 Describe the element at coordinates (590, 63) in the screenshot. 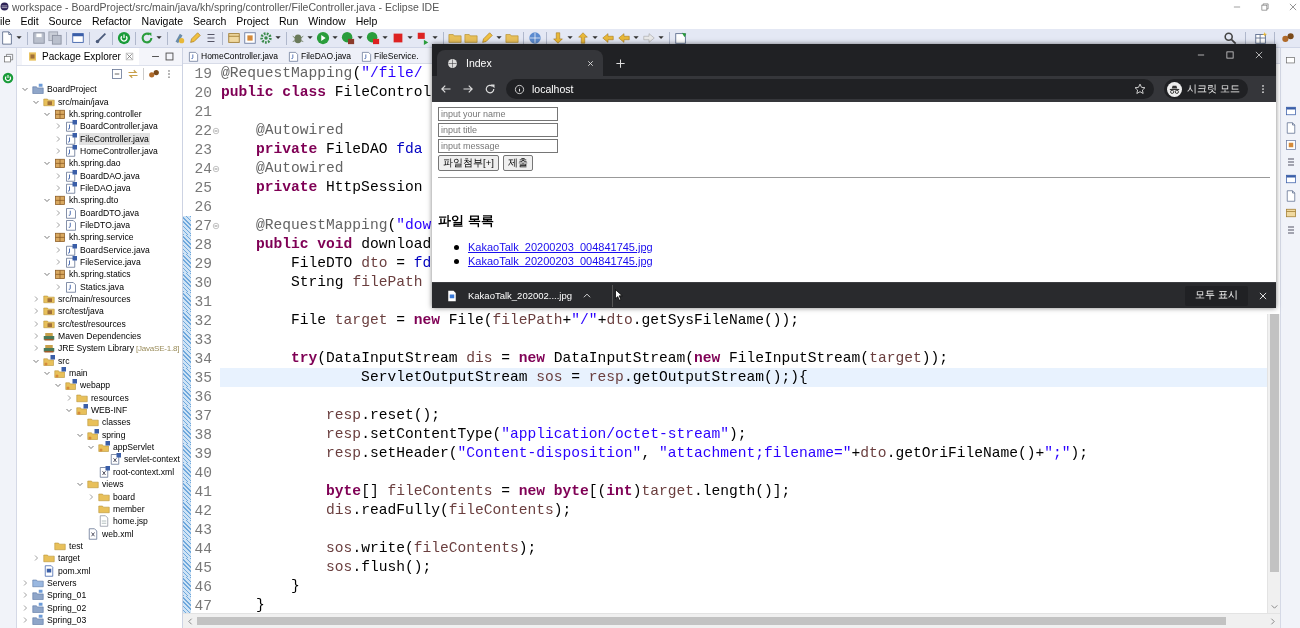

I see `close-icon` at that location.